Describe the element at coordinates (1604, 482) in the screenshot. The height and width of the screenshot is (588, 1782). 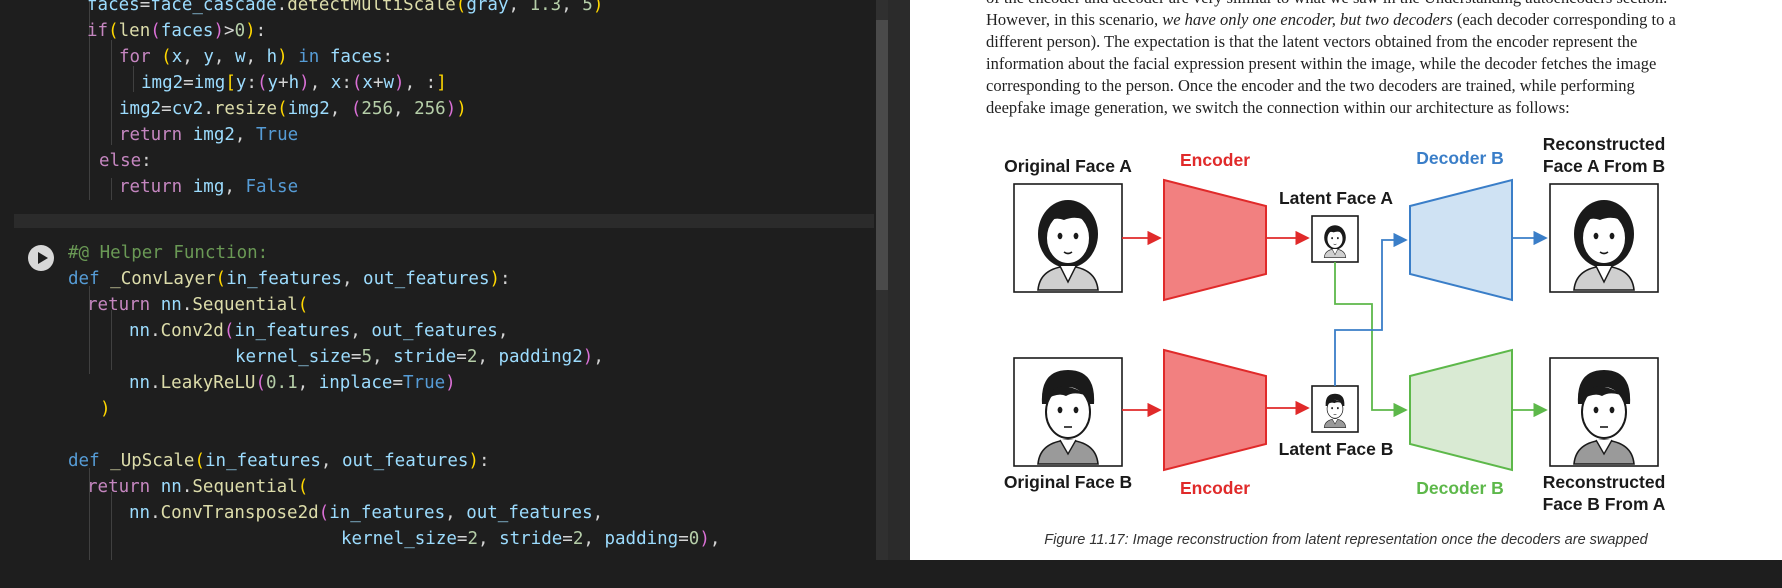
I see `label-reconstructed-b-line1: Reconstructed` at that location.